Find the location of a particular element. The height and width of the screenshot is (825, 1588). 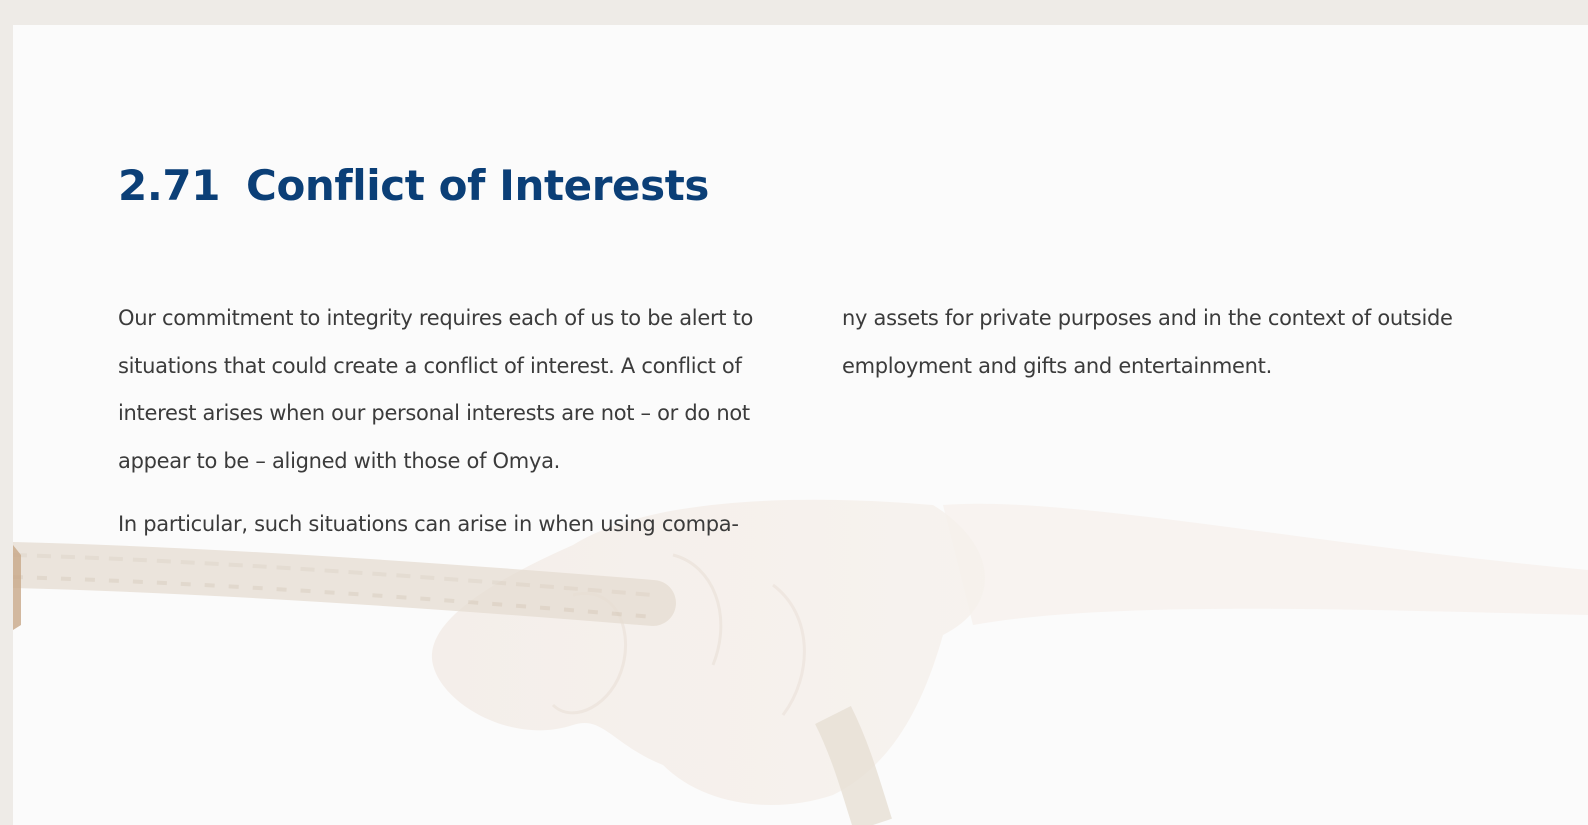

section-title: Conflict of Interests is located at coordinates (477, 185).